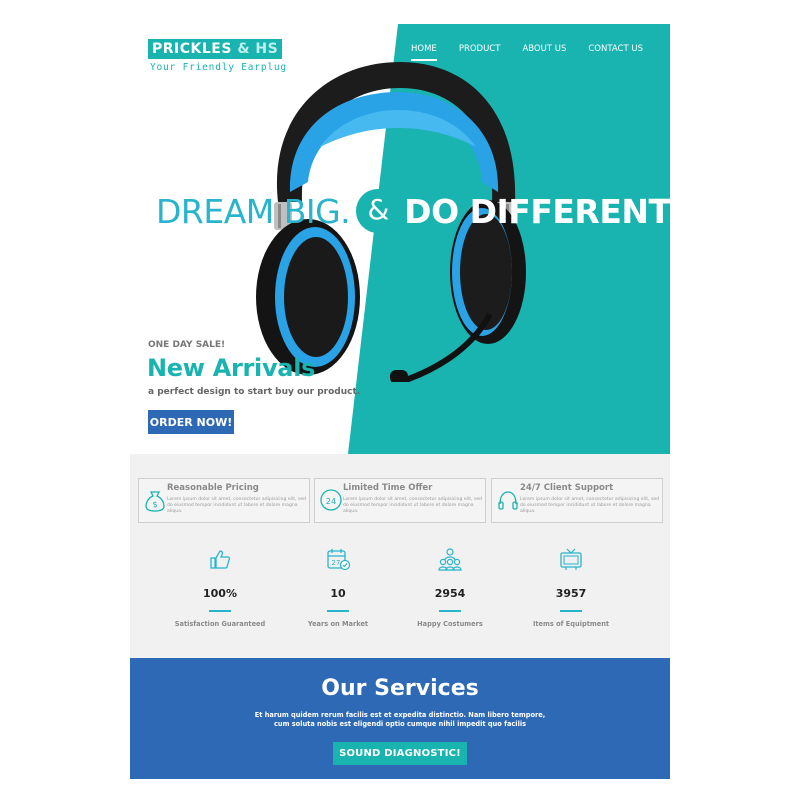 This screenshot has height=800, width=800. I want to click on stat-value: 100%, so click(220, 593).